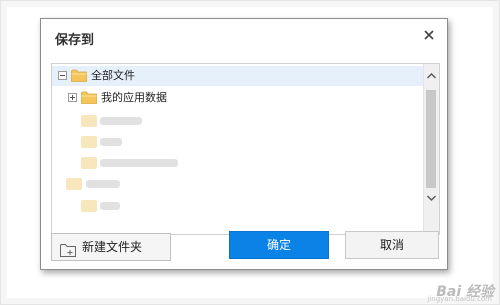 The width and height of the screenshot is (500, 305). I want to click on scroll-down-icon, so click(431, 198).